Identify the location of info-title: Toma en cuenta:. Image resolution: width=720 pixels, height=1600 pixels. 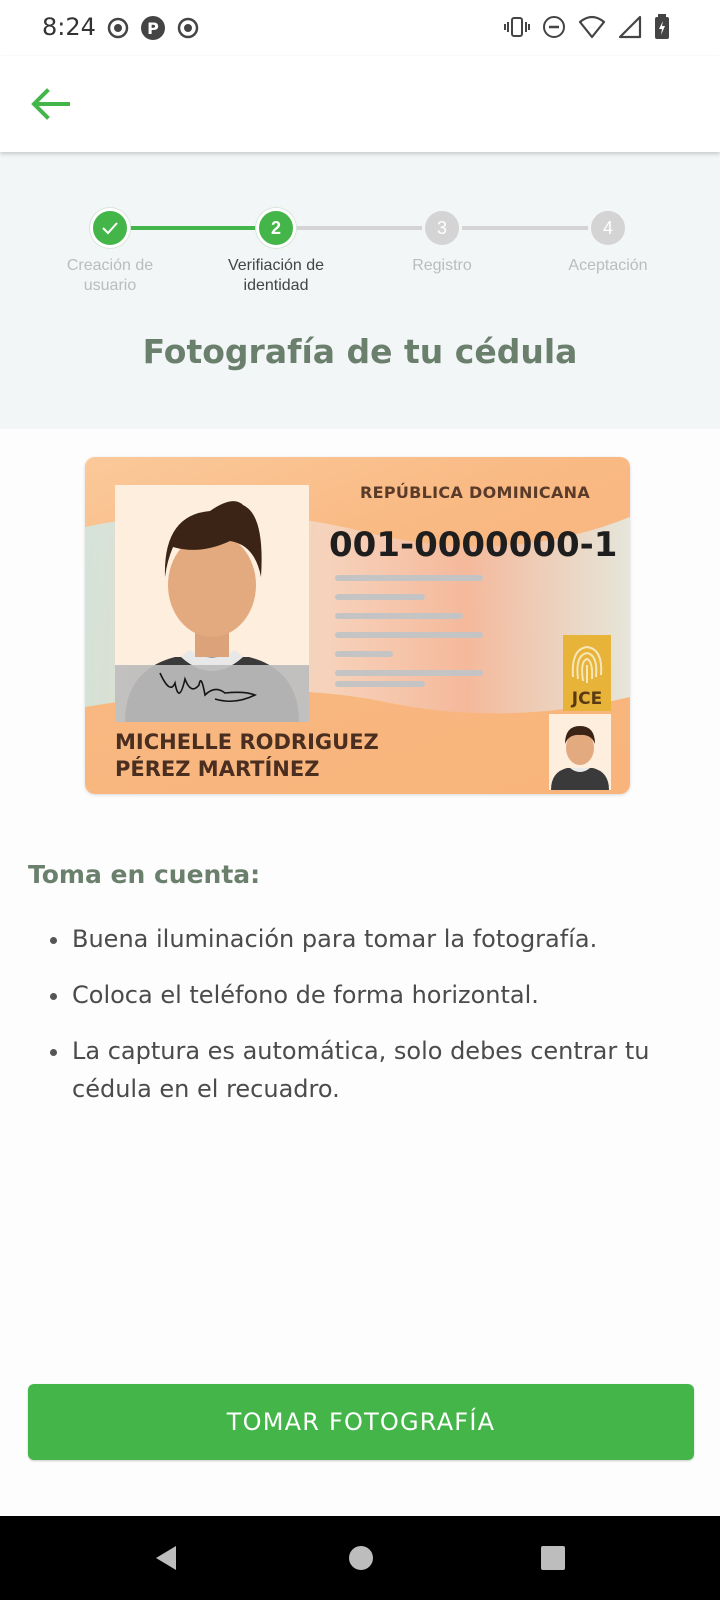
(144, 874).